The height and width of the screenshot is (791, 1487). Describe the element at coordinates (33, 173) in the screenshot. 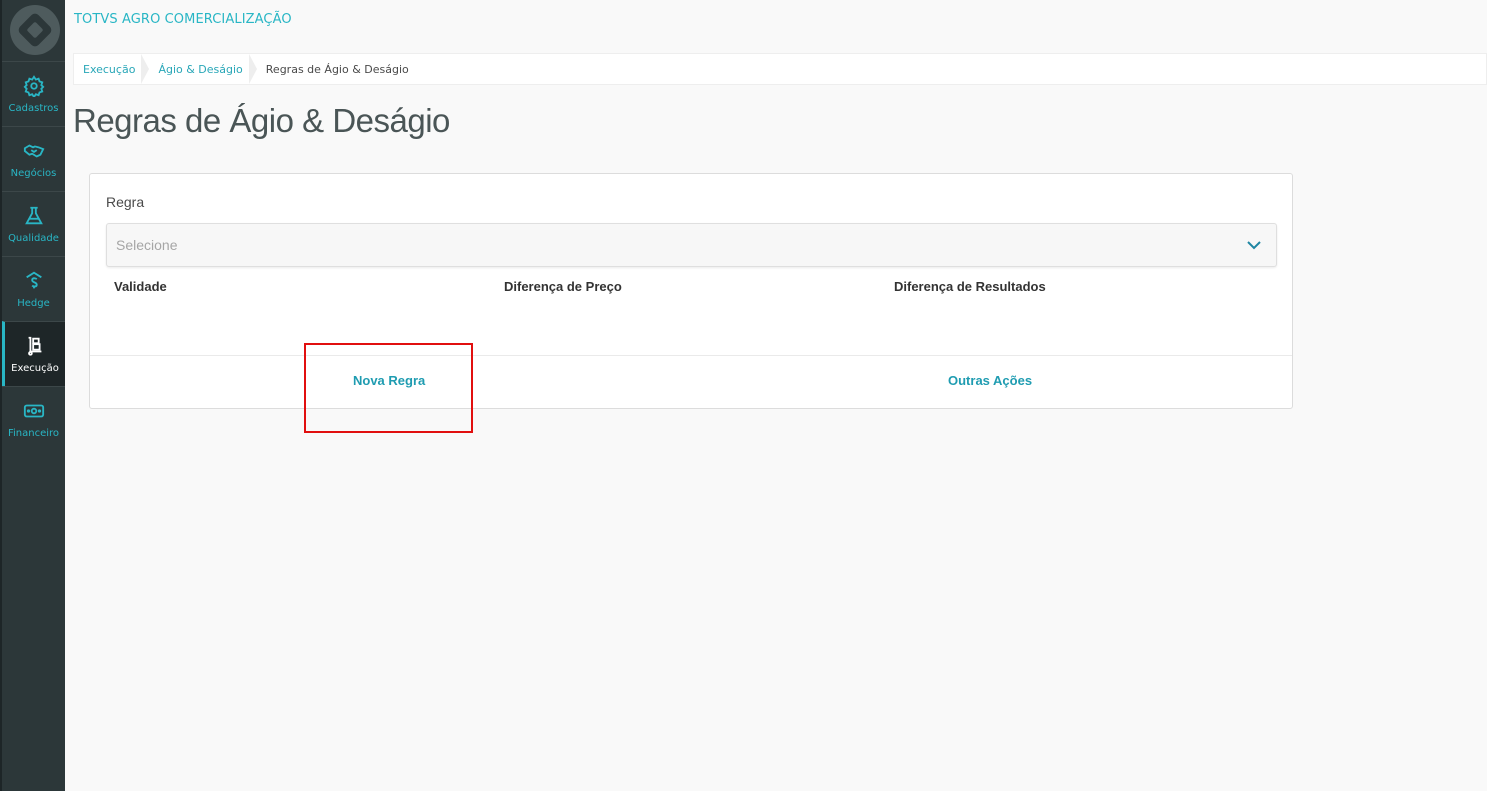

I see `sidebar-item-label: Negócios` at that location.